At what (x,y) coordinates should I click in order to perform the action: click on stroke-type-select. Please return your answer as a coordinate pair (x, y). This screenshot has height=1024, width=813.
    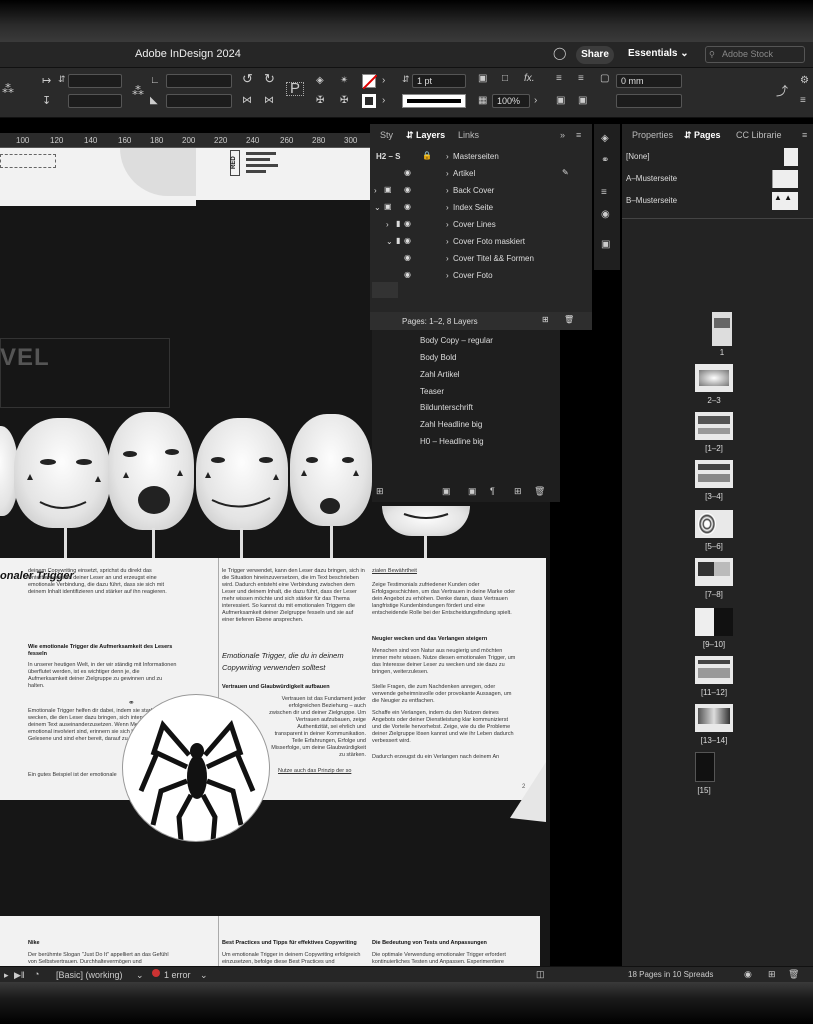
    Looking at the image, I should click on (434, 101).